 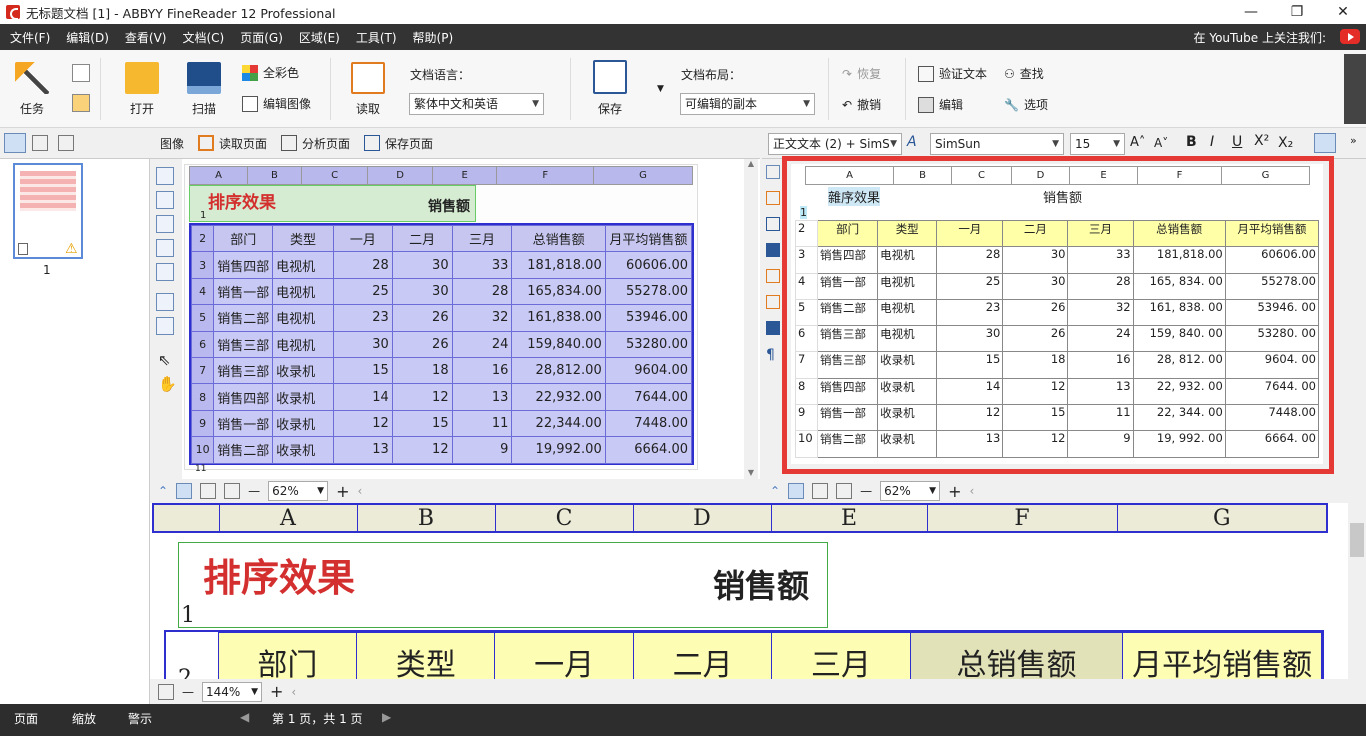 I want to click on table-header-cell: 月平均销售额, so click(x=1272, y=233).